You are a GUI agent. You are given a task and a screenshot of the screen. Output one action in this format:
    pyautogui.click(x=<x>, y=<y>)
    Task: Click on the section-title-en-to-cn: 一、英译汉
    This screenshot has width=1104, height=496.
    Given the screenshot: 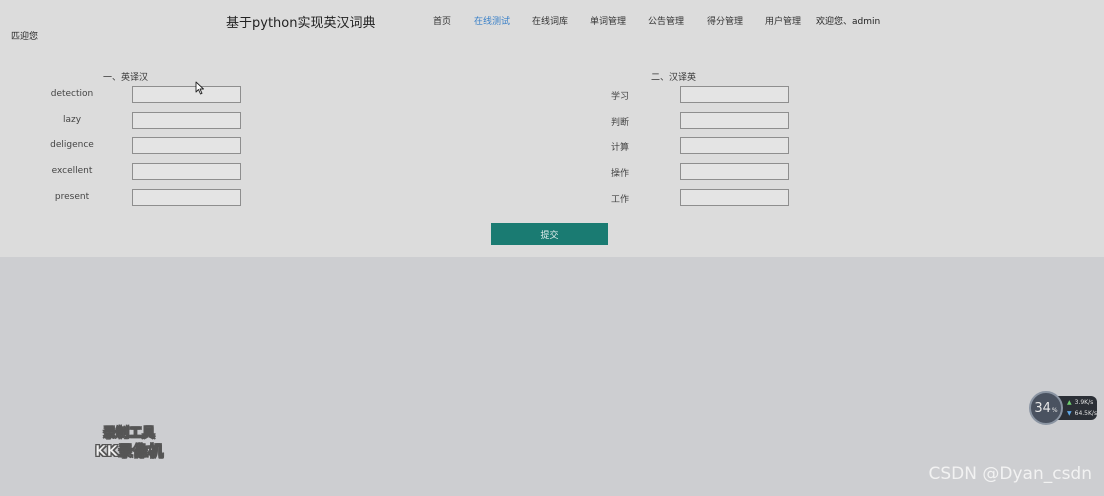 What is the action you would take?
    pyautogui.click(x=126, y=78)
    